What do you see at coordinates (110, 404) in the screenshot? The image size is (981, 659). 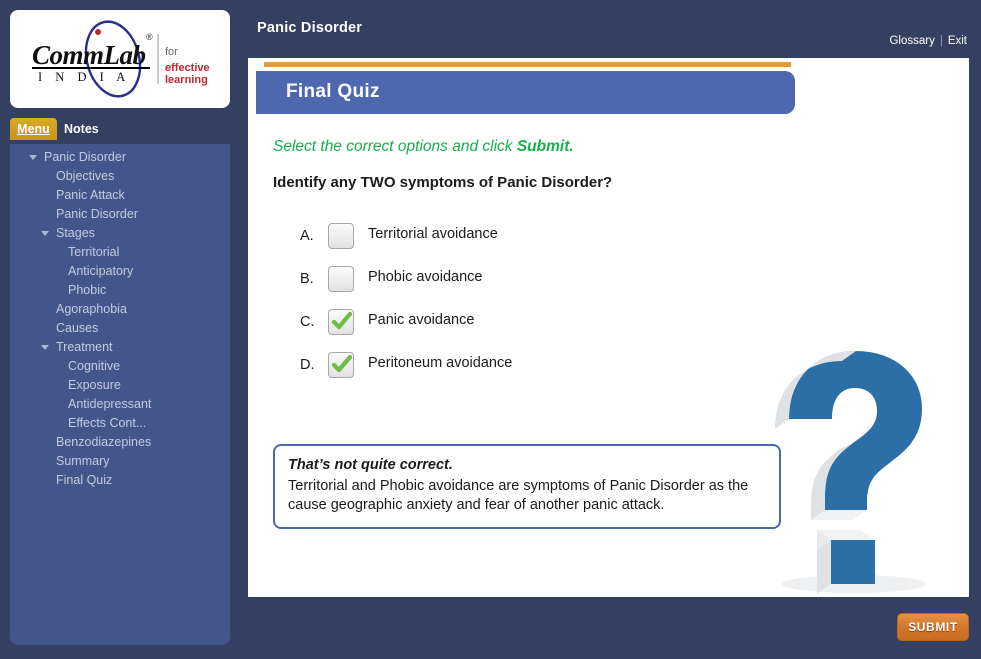 I see `nav-item-label: Antidepressant` at bounding box center [110, 404].